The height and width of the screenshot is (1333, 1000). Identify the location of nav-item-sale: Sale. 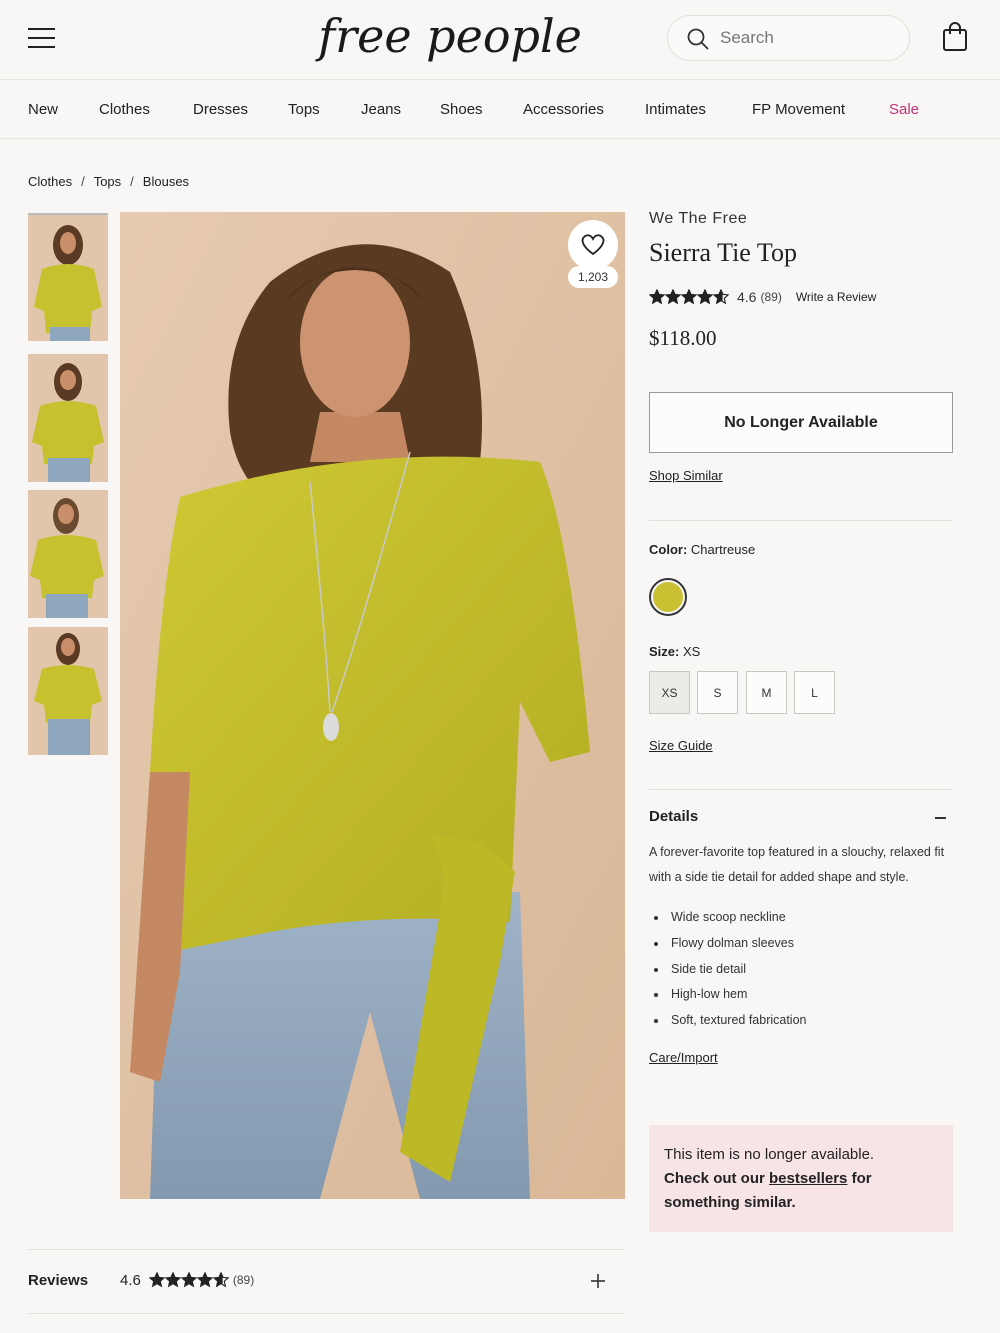
(904, 109).